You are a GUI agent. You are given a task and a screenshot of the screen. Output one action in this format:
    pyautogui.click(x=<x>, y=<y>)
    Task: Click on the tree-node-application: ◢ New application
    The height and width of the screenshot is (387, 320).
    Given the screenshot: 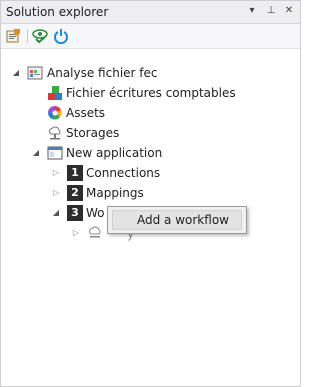 What is the action you would take?
    pyautogui.click(x=150, y=153)
    